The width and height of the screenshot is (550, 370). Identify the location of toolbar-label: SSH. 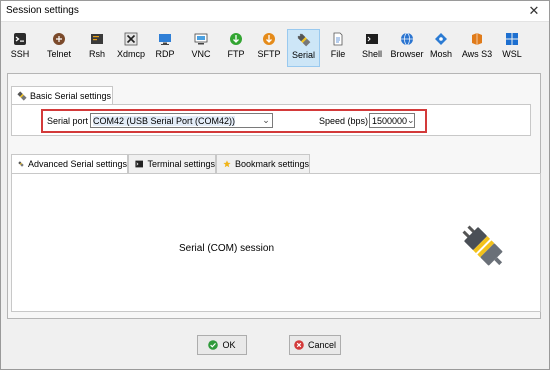
(20, 54).